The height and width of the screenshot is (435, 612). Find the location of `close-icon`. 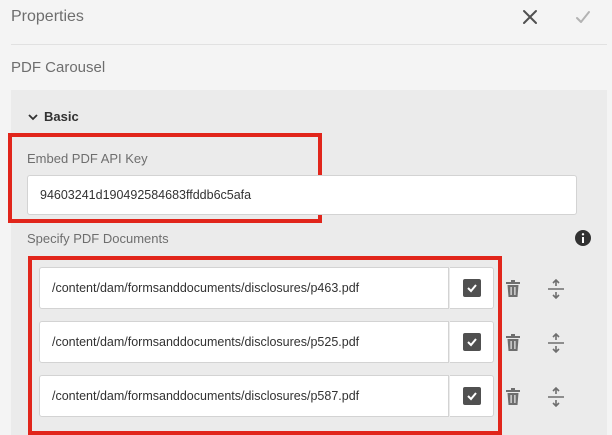

close-icon is located at coordinates (530, 17).